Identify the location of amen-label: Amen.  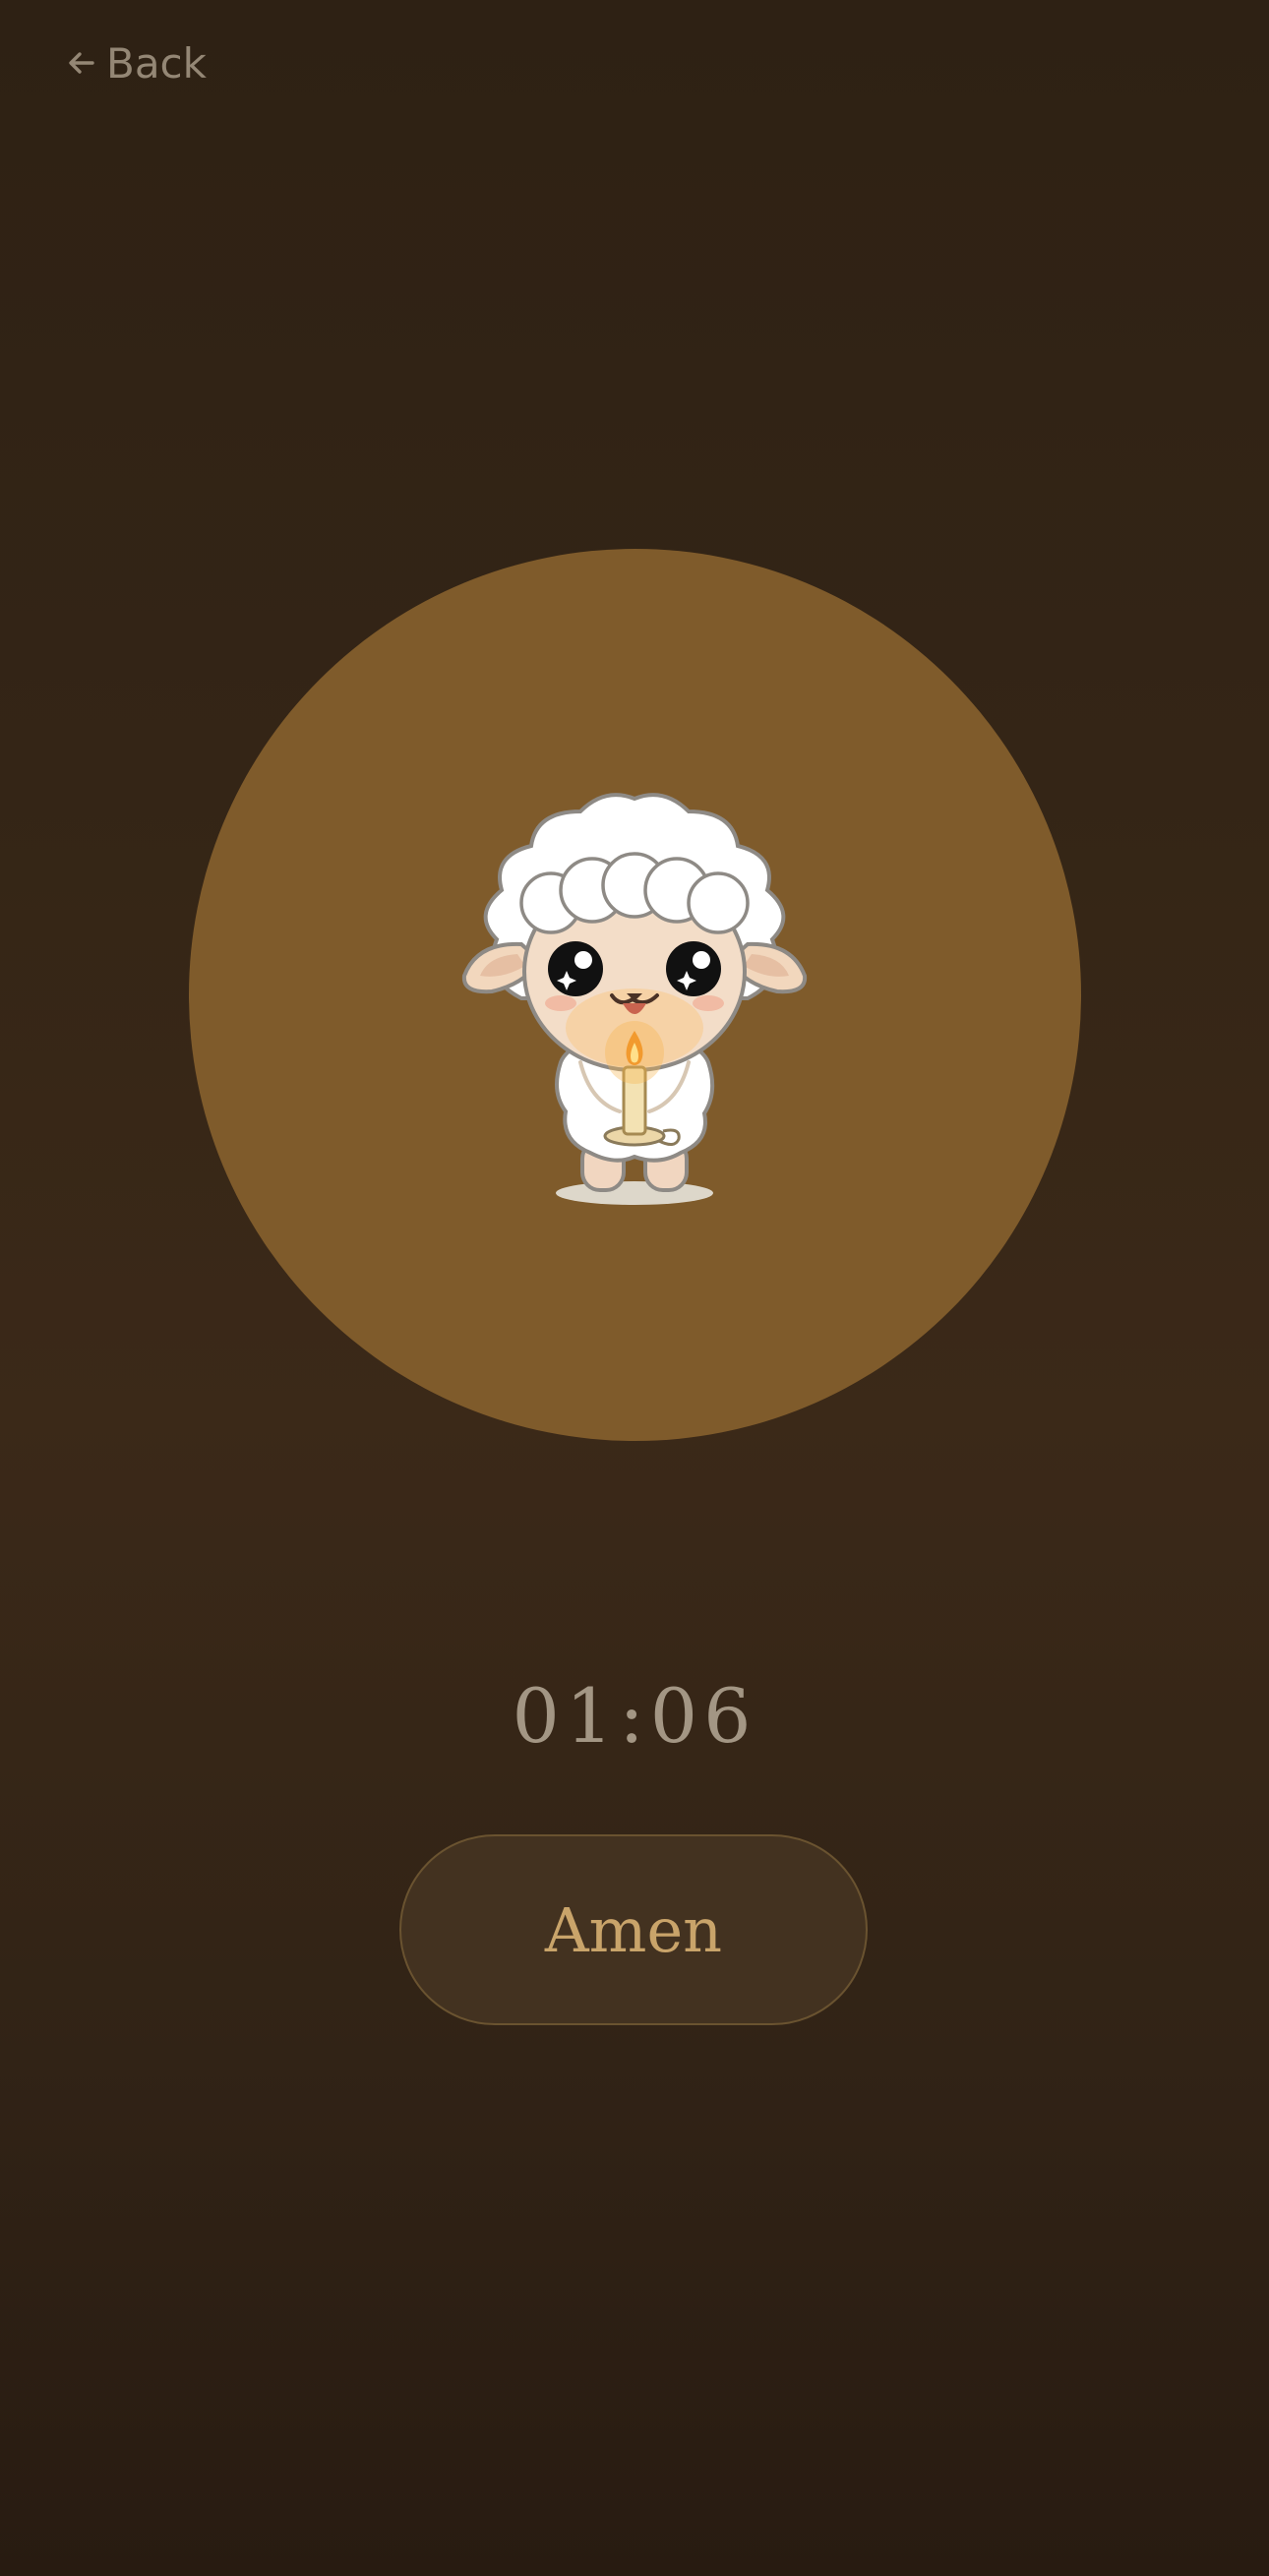
(633, 1929).